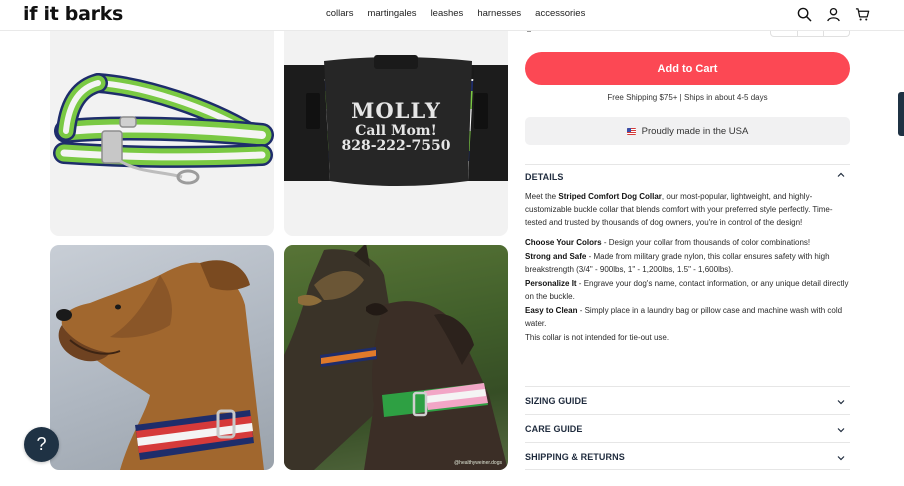 The height and width of the screenshot is (486, 904). I want to click on feature-label: Easy to Clean, so click(551, 310).